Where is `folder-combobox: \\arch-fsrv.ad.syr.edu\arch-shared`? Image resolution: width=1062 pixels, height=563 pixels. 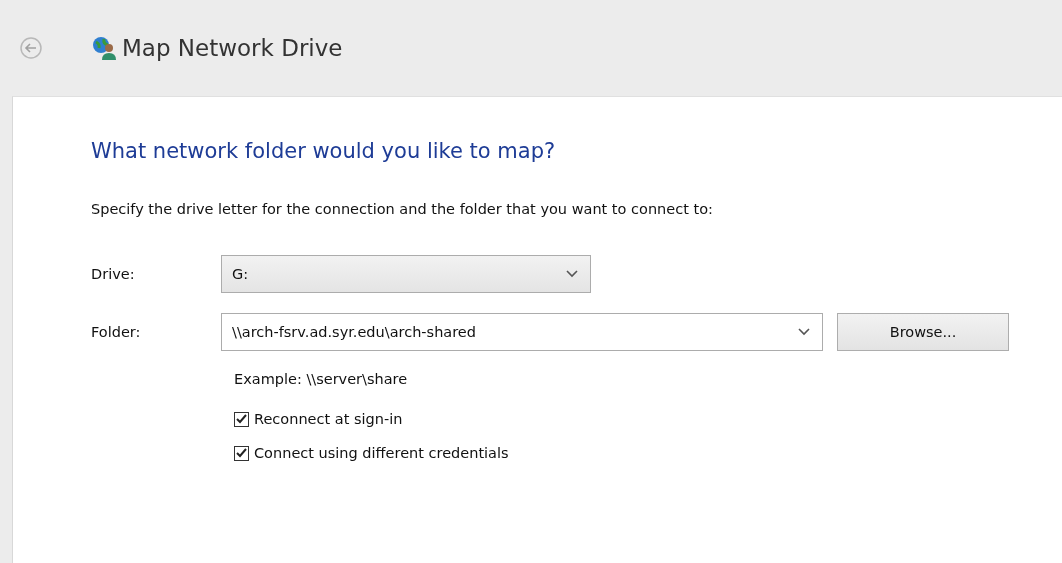
folder-combobox: \\arch-fsrv.ad.syr.edu\arch-shared is located at coordinates (522, 332).